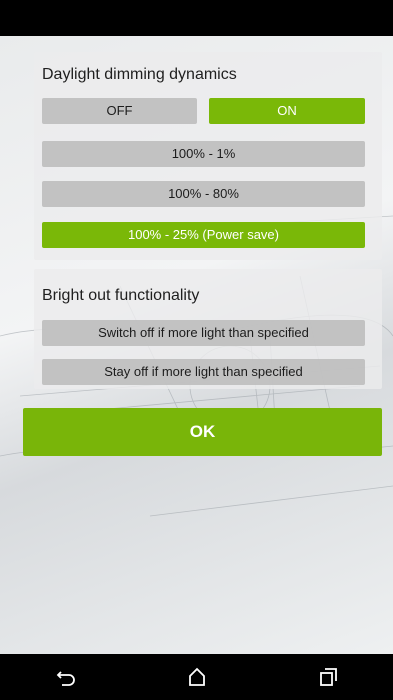  Describe the element at coordinates (203, 235) in the screenshot. I see `dimming-option-3: 100% - 25% (Power save)` at that location.